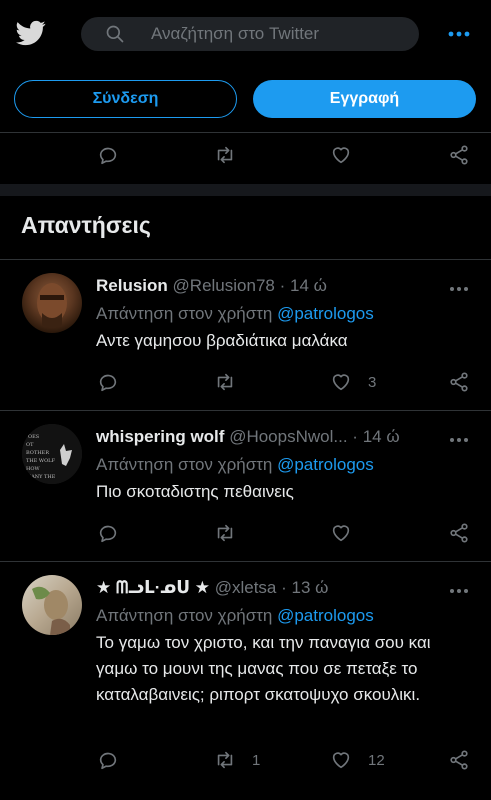 The image size is (491, 800). I want to click on display-name: Relusion, so click(132, 285).